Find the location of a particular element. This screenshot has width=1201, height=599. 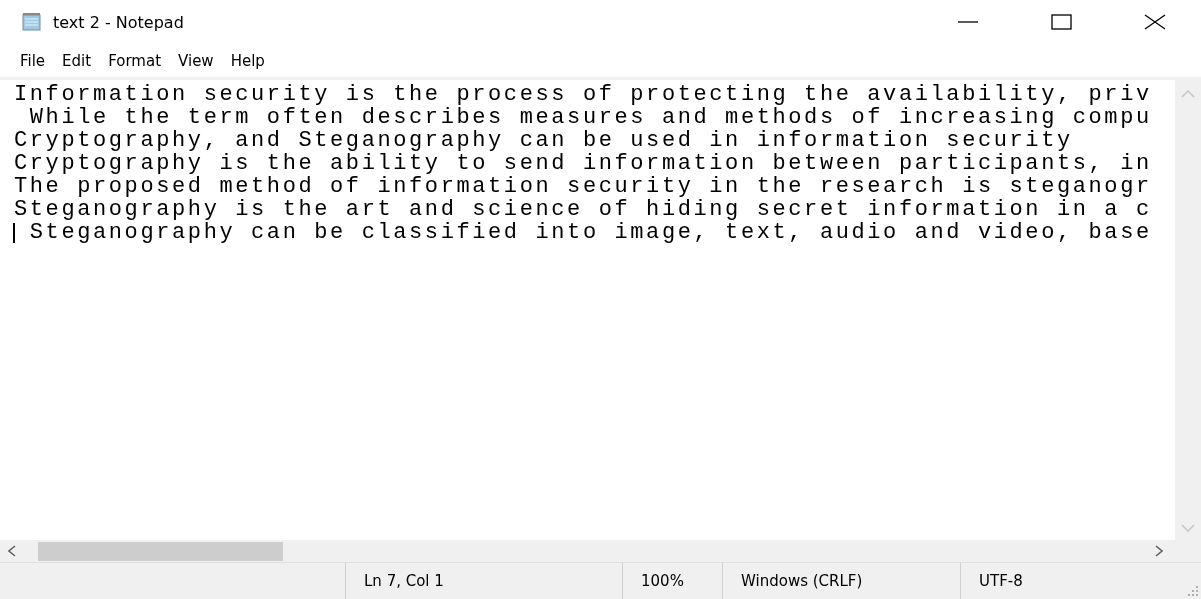

window-title: text 2 - Notepad is located at coordinates (118, 22).